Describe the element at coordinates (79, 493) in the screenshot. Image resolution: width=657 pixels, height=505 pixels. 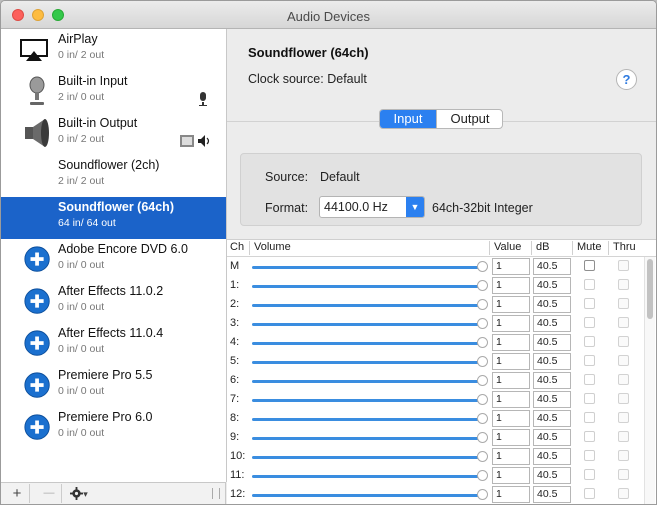
I see `gear-menu-button: ▾` at that location.